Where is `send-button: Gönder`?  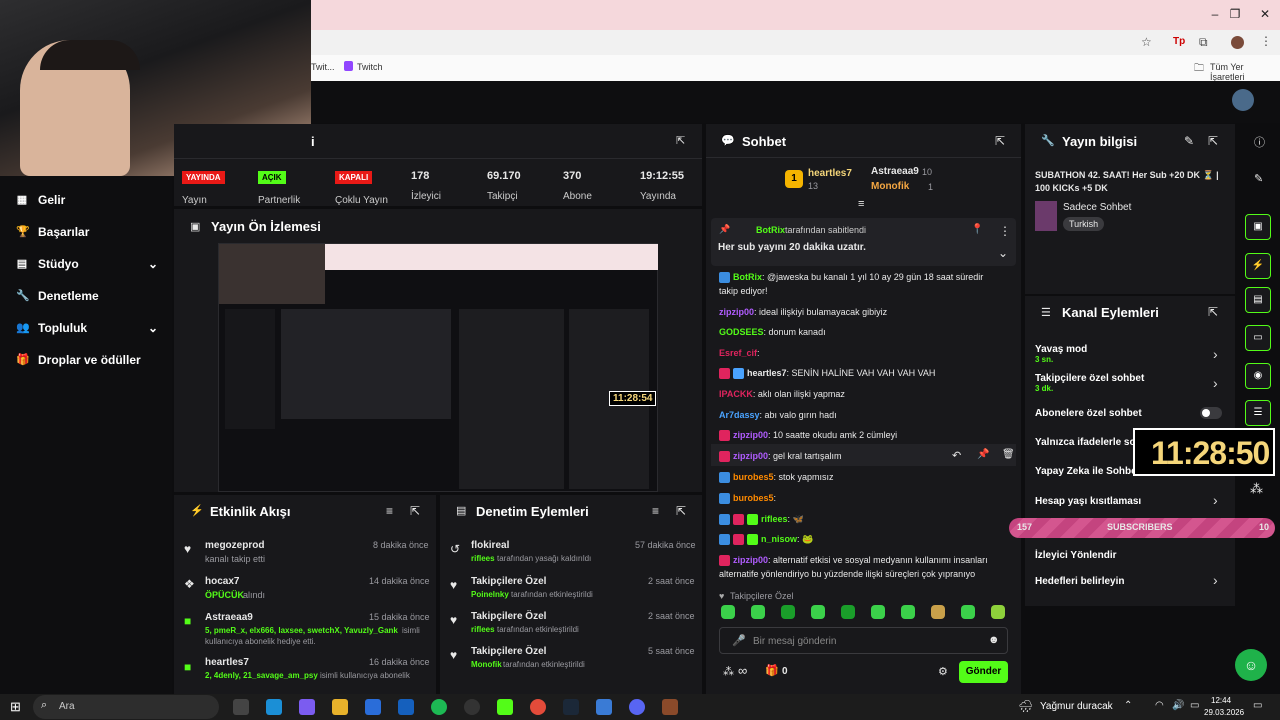 send-button: Gönder is located at coordinates (983, 672).